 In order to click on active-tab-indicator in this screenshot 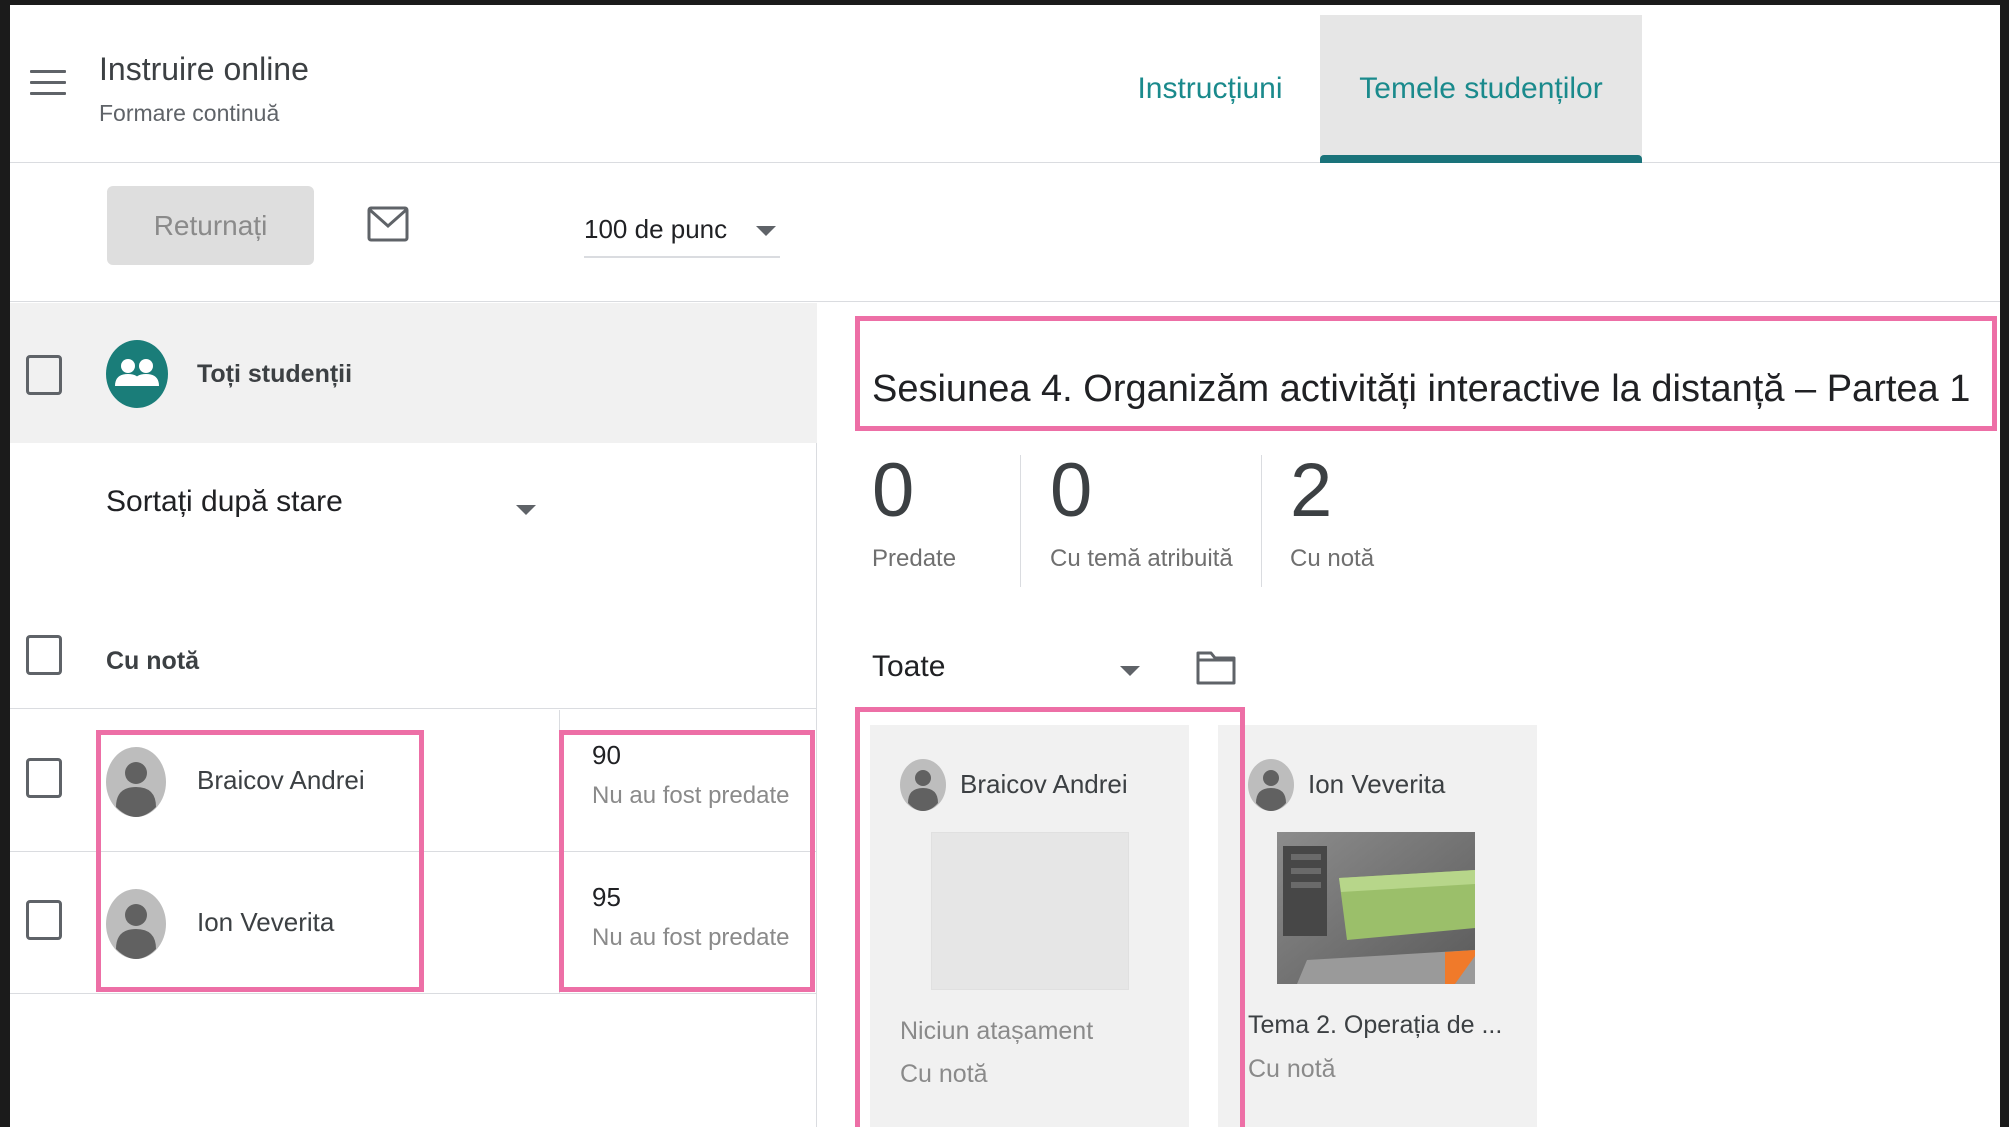, I will do `click(1481, 159)`.